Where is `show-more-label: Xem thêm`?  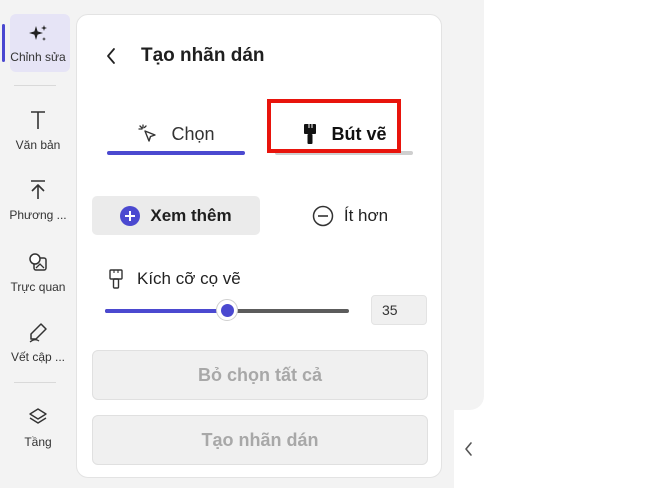 show-more-label: Xem thêm is located at coordinates (191, 215).